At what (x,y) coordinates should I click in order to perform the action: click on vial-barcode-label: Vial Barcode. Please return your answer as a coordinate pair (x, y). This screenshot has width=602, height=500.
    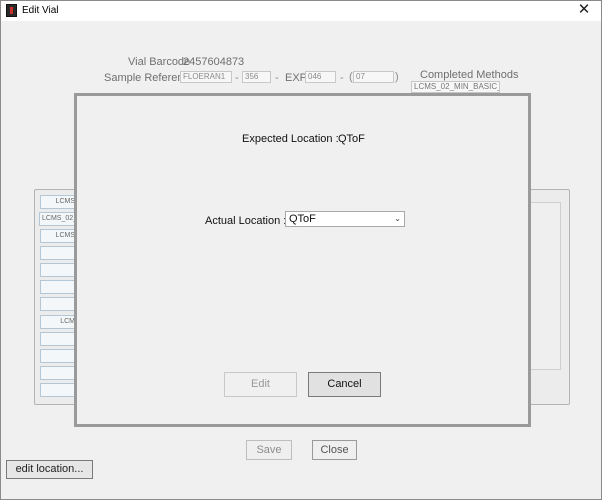
    Looking at the image, I should click on (159, 62).